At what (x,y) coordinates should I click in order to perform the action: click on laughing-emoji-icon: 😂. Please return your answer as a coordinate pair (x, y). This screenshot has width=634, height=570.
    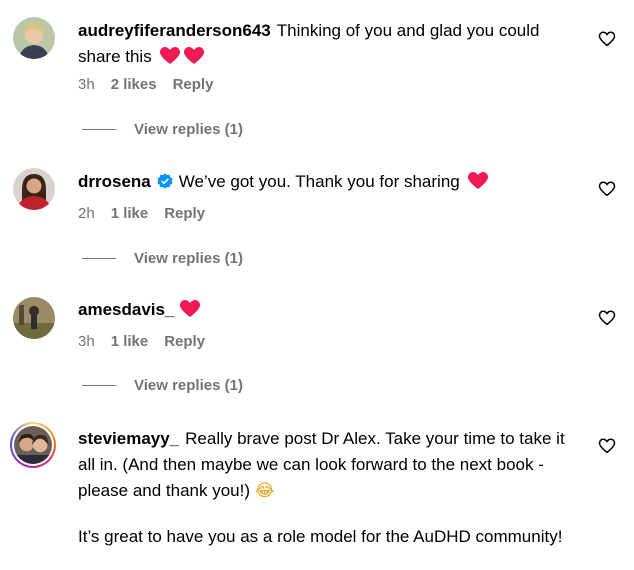
    Looking at the image, I should click on (264, 491).